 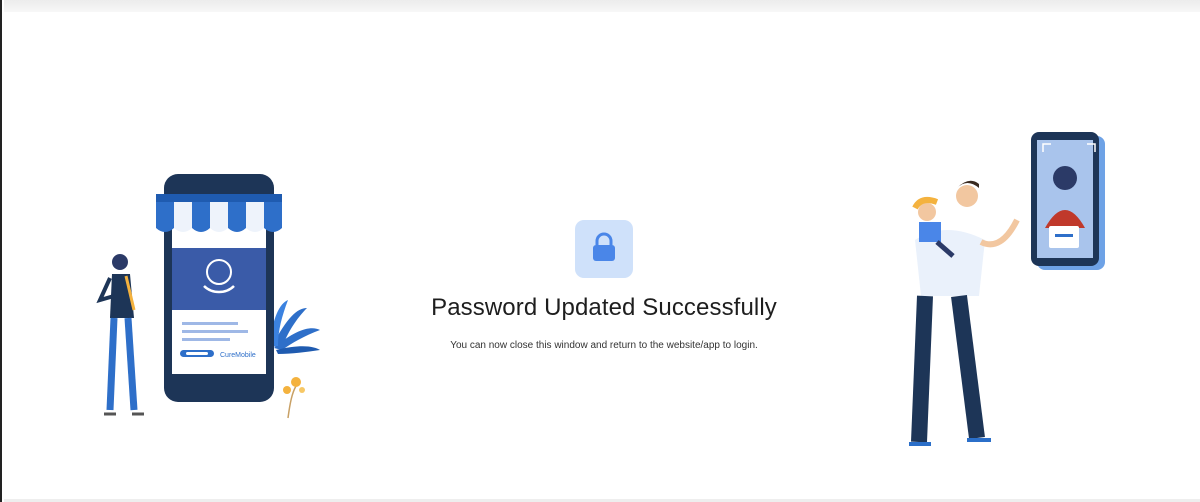 What do you see at coordinates (1068, 201) in the screenshot?
I see `tablet` at bounding box center [1068, 201].